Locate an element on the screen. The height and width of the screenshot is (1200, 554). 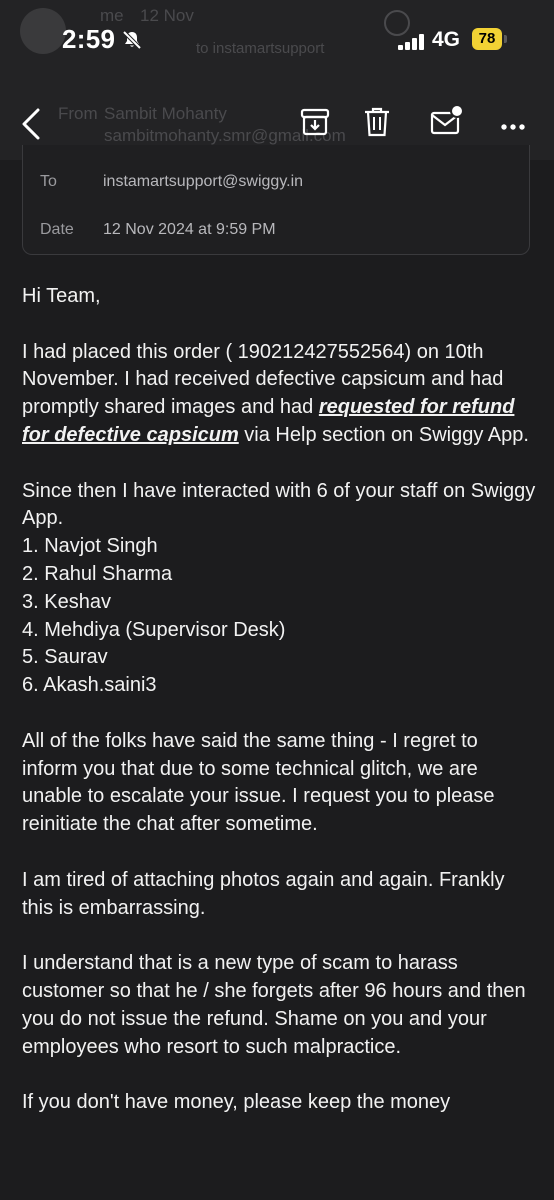
staff-item: 1. Navjot Singh is located at coordinates (90, 546).